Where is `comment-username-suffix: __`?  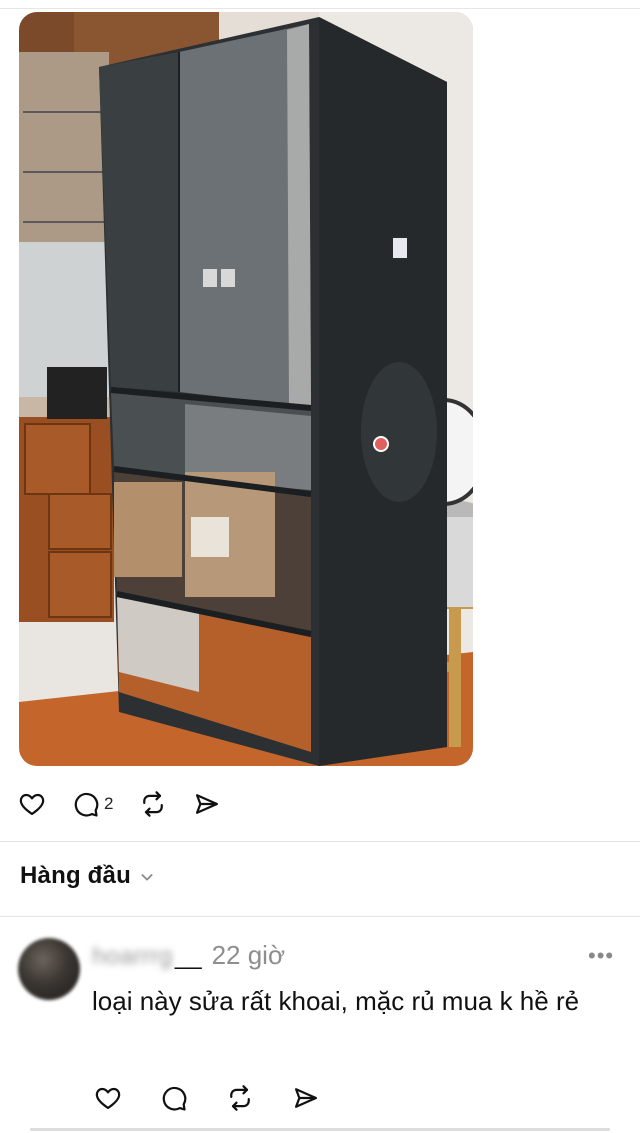 comment-username-suffix: __ is located at coordinates (188, 956).